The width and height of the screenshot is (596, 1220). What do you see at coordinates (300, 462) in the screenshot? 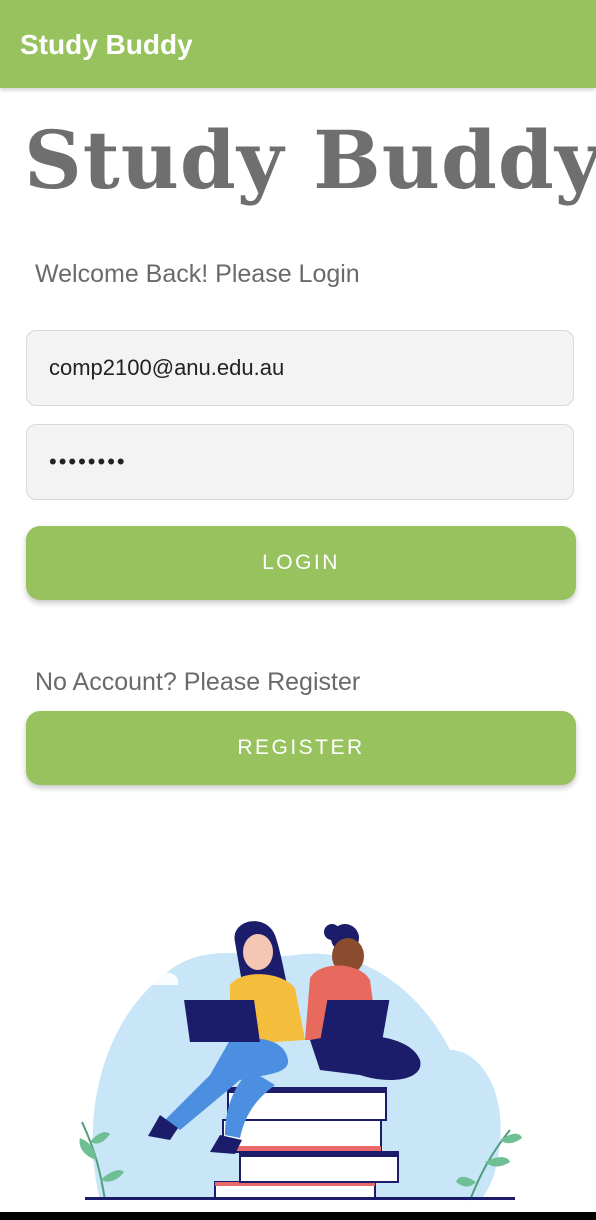
I see `password-field` at bounding box center [300, 462].